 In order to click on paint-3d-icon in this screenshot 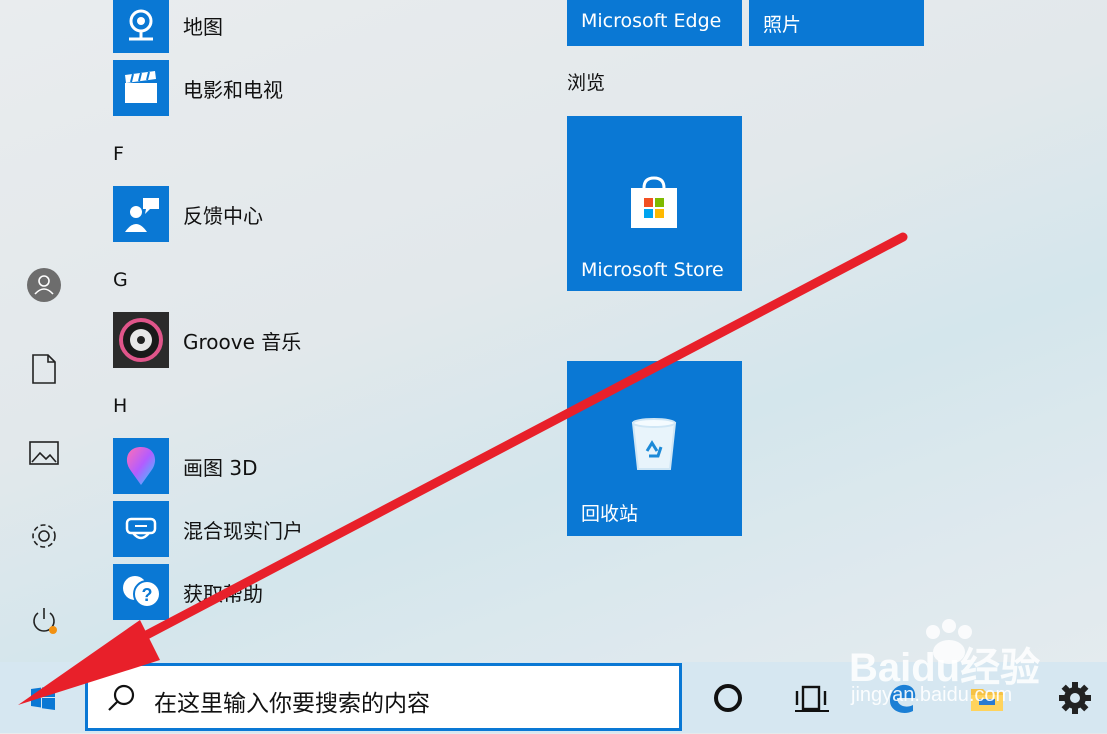, I will do `click(141, 466)`.